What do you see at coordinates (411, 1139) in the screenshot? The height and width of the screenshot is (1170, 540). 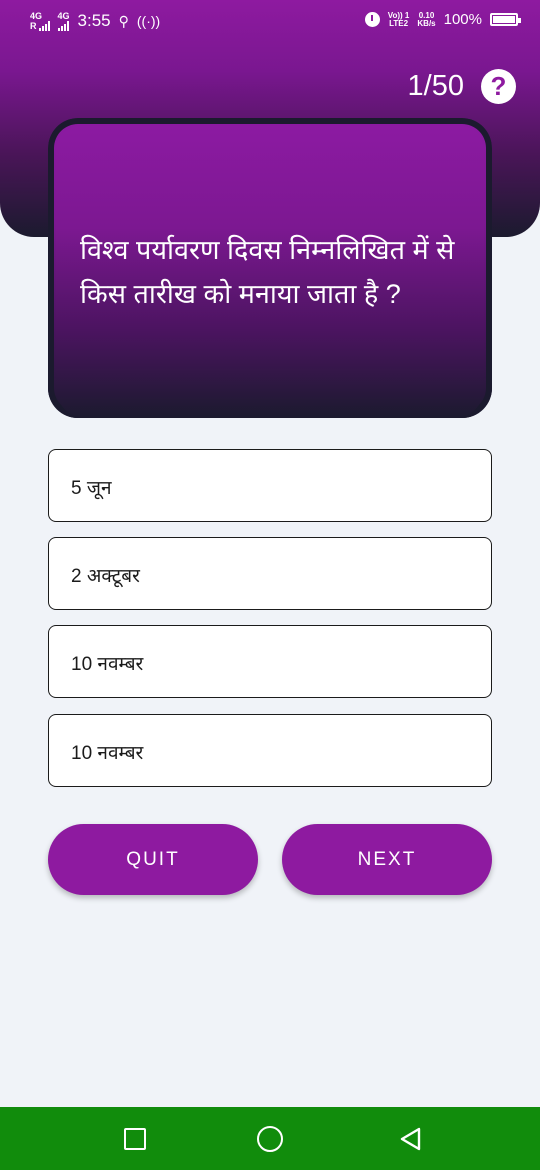 I see `triangle-back-icon` at bounding box center [411, 1139].